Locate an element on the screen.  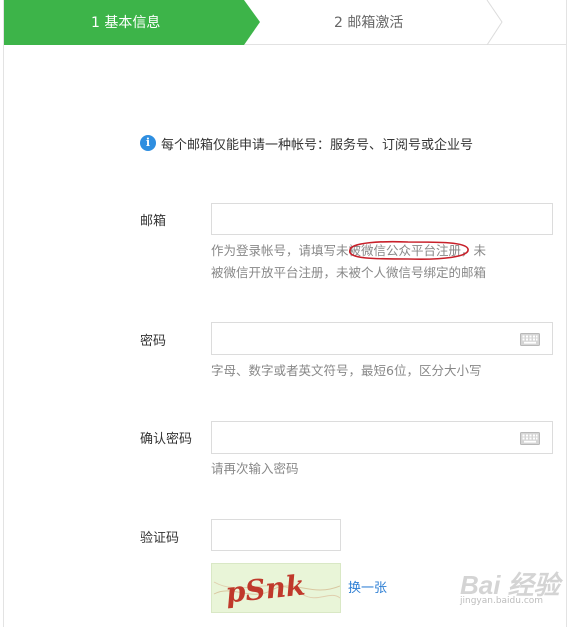
confirm-password-label: 确认密码 is located at coordinates (166, 439).